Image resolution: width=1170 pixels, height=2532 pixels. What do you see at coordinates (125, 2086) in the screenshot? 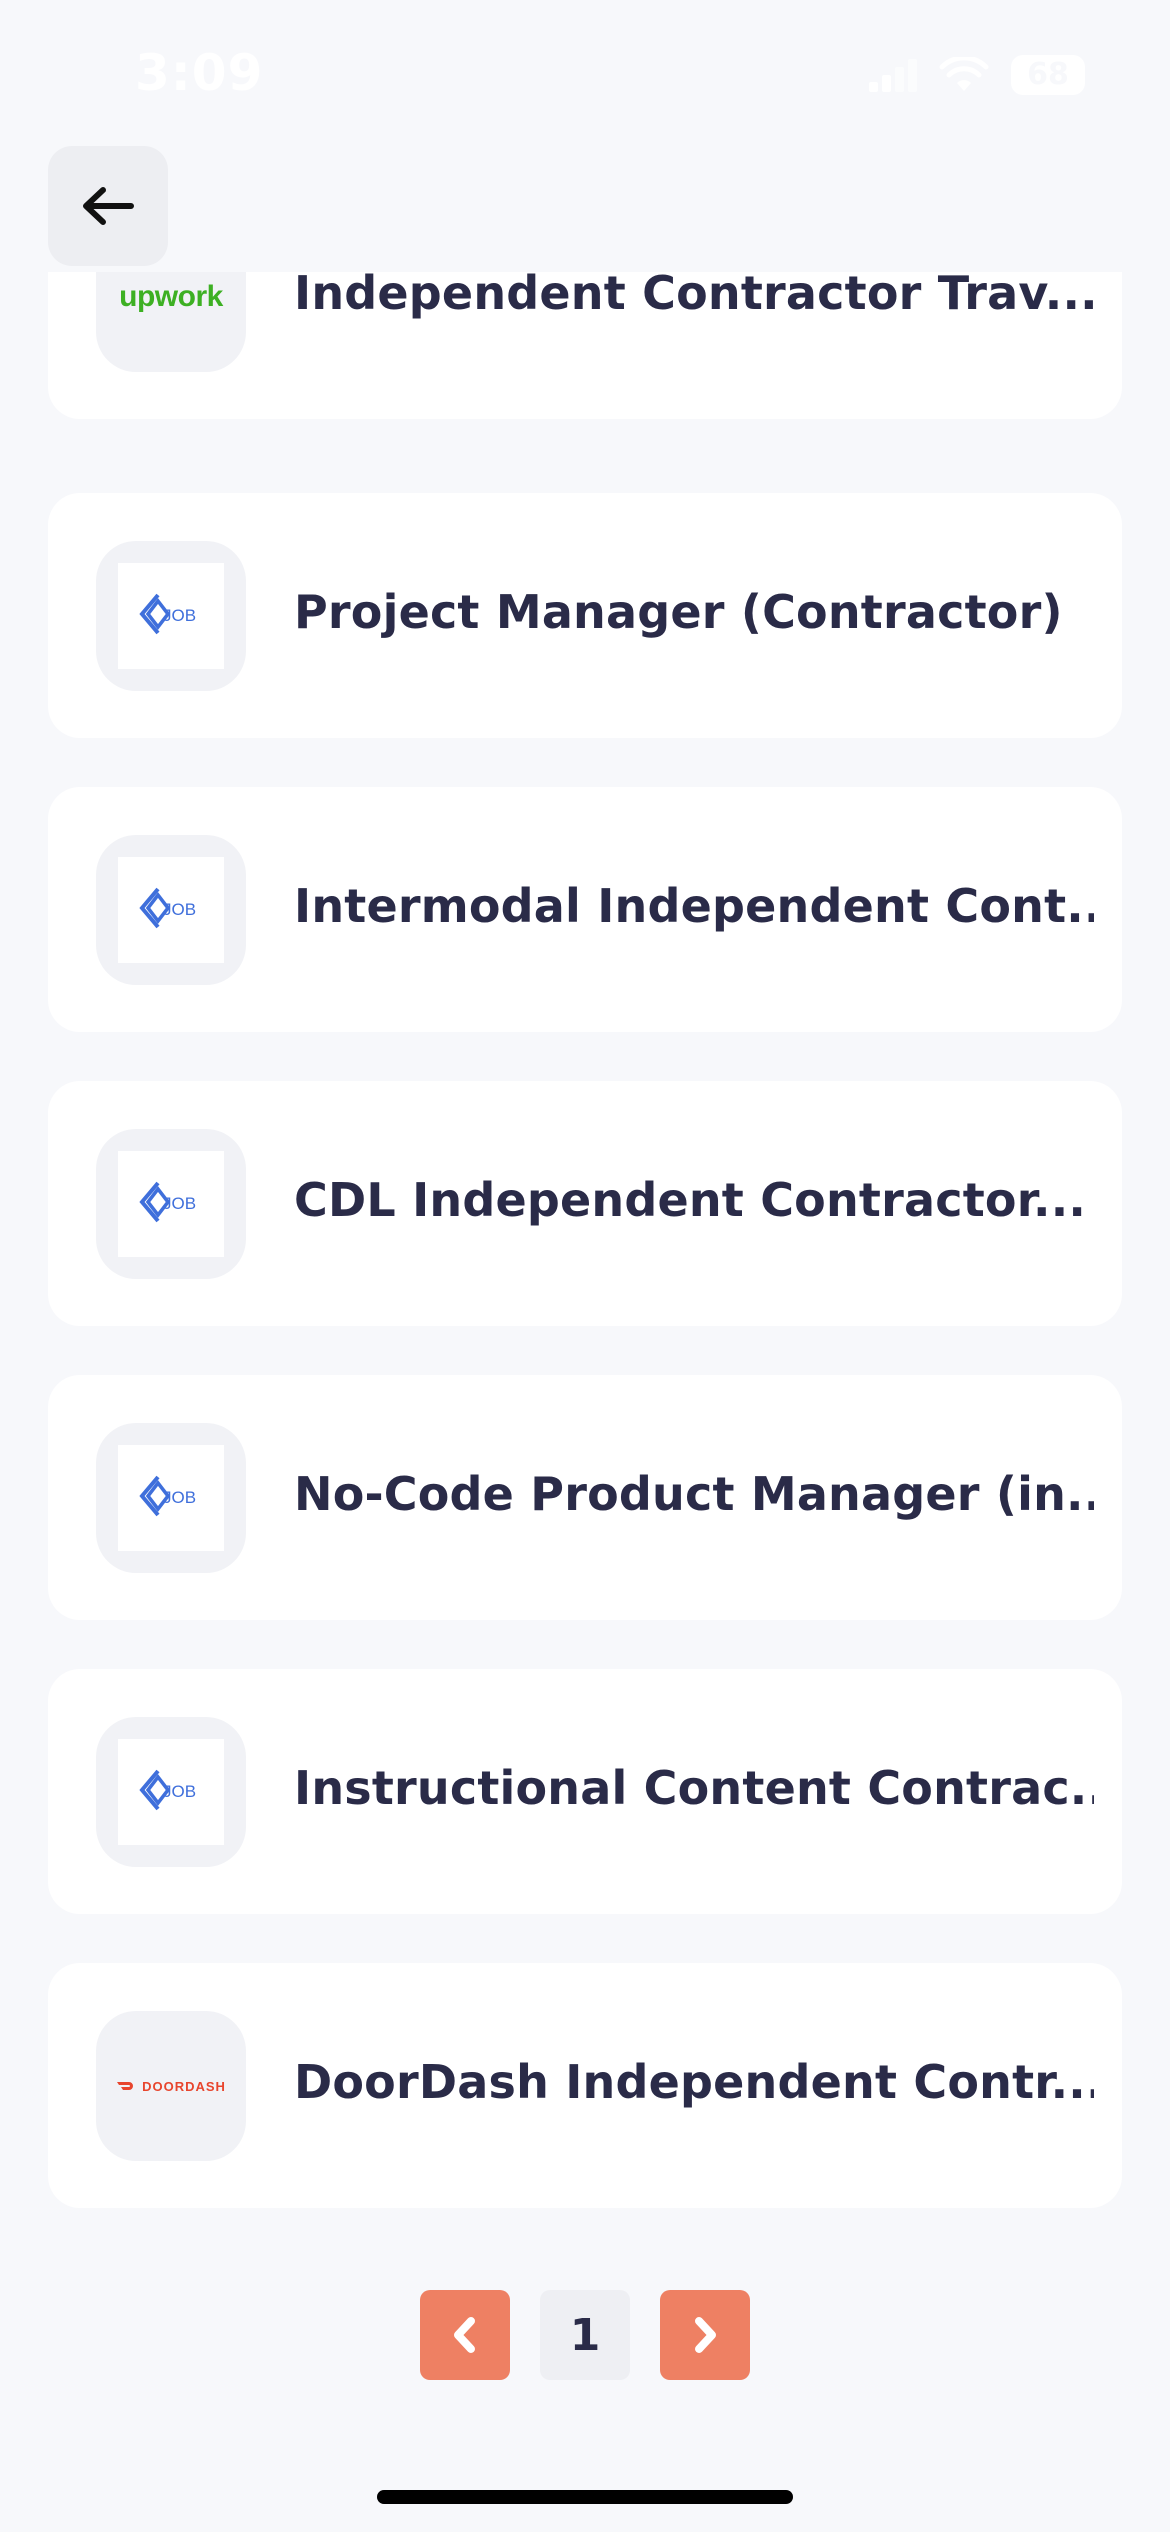
I see `doordash-dash-icon` at bounding box center [125, 2086].